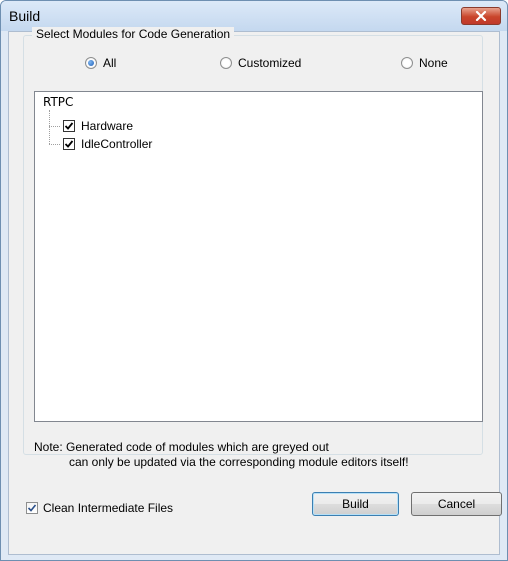 This screenshot has width=508, height=561. Describe the element at coordinates (433, 63) in the screenshot. I see `radio-none-label: None` at that location.